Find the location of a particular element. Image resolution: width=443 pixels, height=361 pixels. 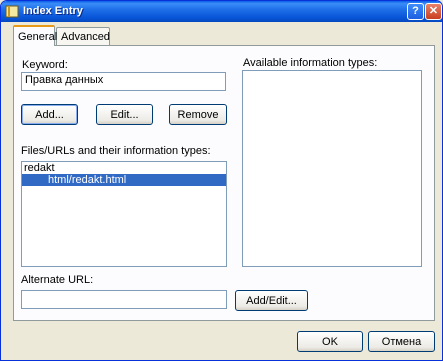

keyword-label: Keyword: is located at coordinates (45, 65).